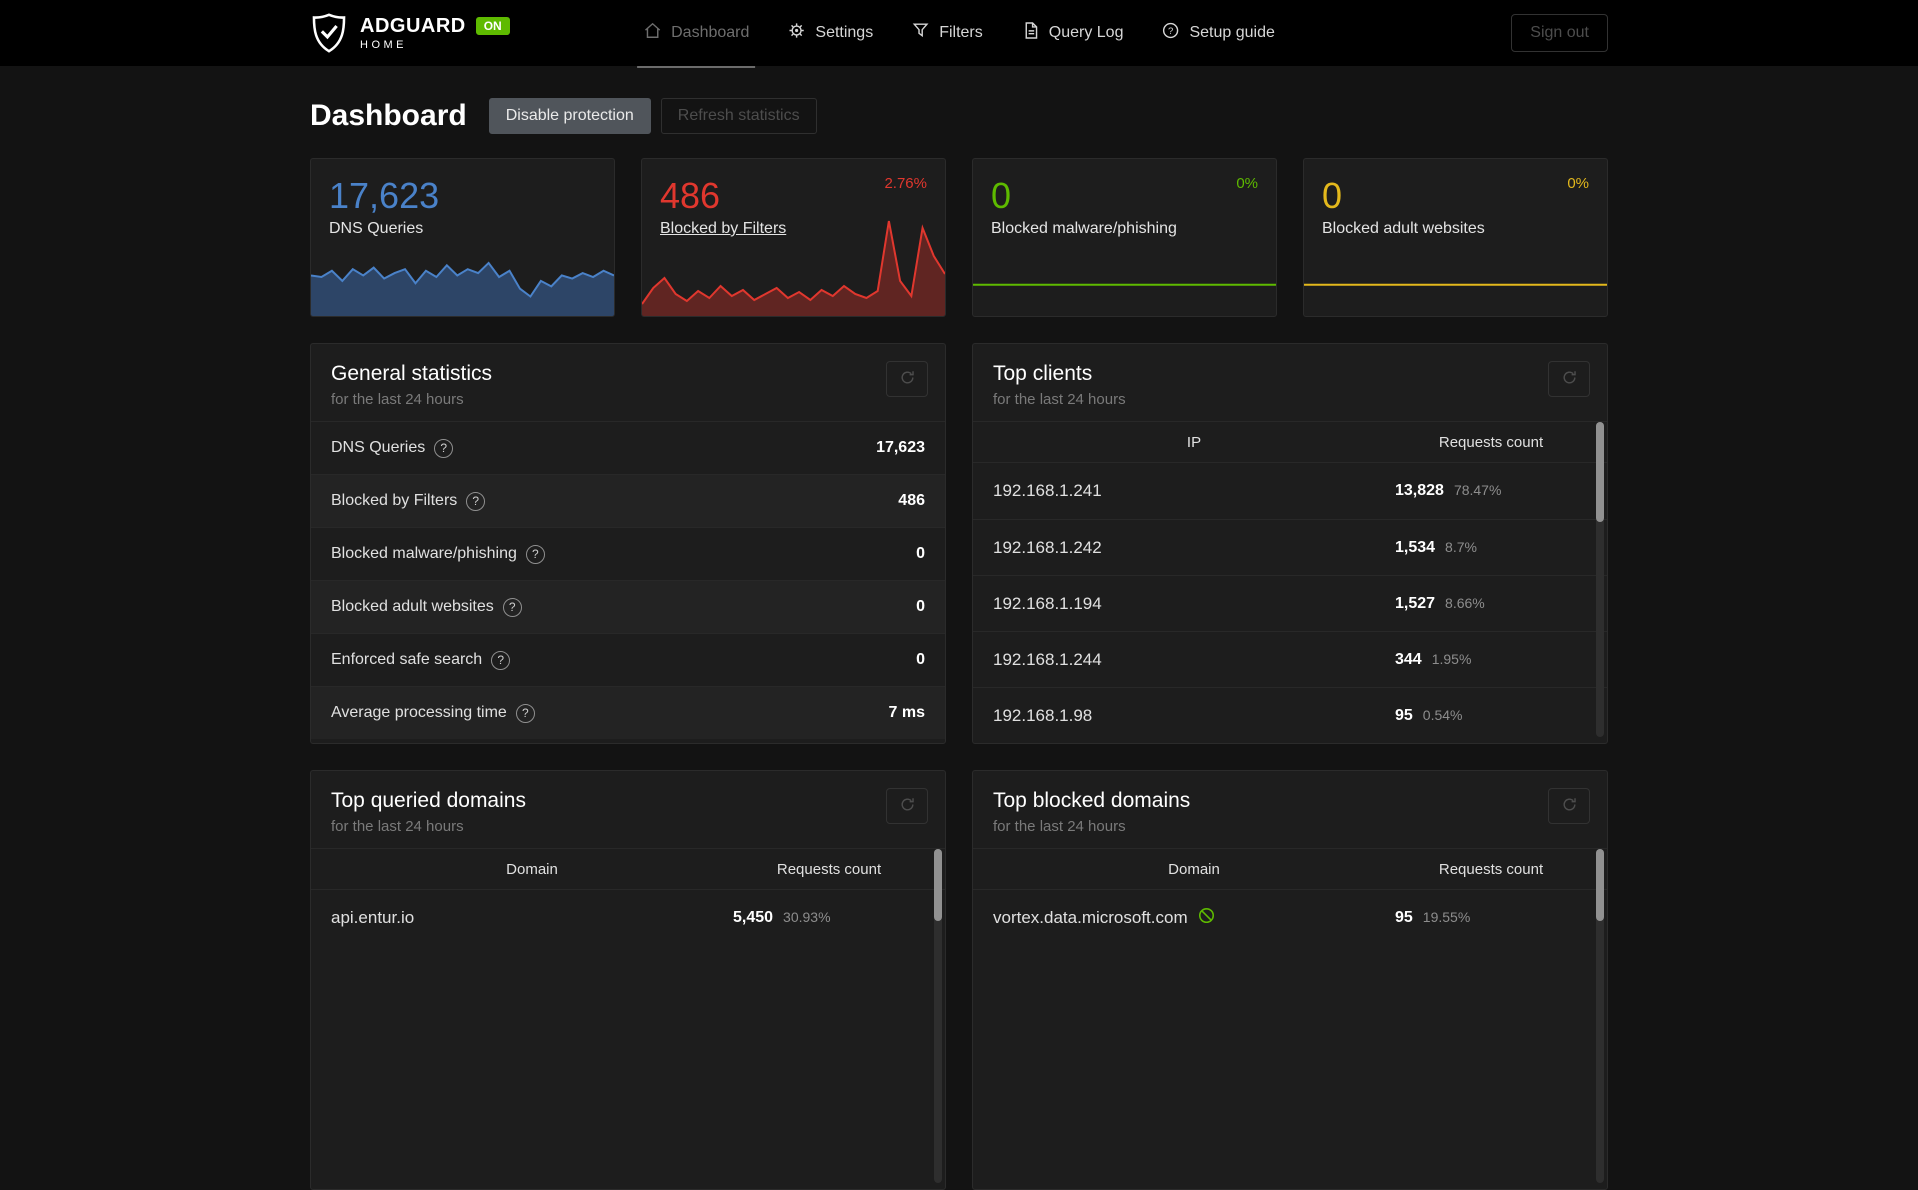 The width and height of the screenshot is (1918, 1190). What do you see at coordinates (1290, 547) in the screenshot?
I see `client-row: 192.168.1.242 1,534 8.7%` at bounding box center [1290, 547].